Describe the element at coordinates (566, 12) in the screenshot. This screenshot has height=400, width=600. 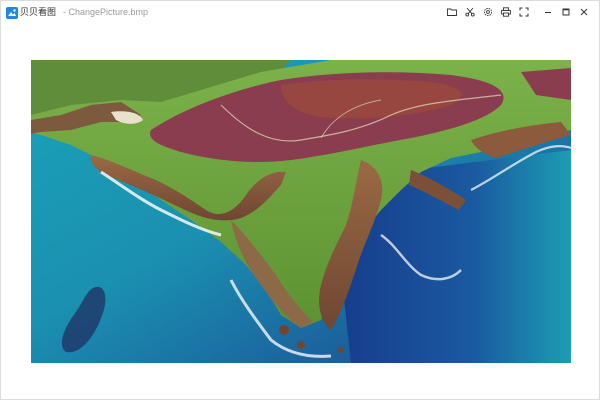
I see `maximize-icon` at that location.